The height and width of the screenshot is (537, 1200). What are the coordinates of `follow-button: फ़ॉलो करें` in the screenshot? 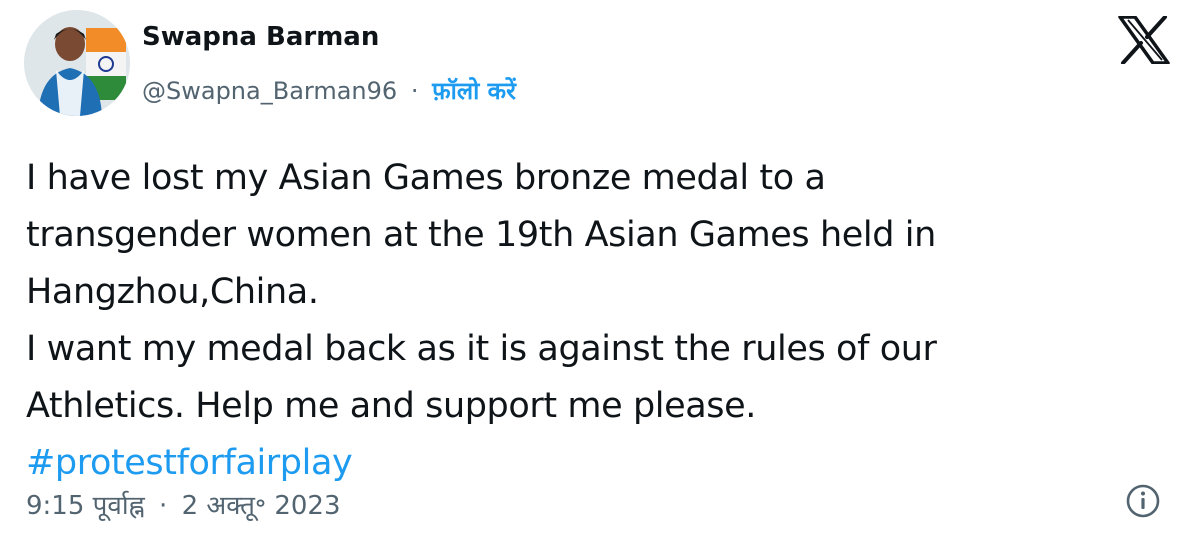 It's located at (474, 91).